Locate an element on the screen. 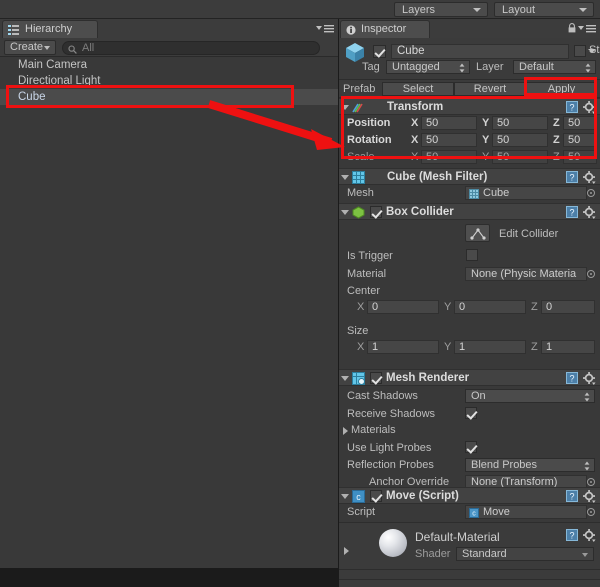  component-header-mesh-renderer: Mesh Renderer ? is located at coordinates (469, 377).